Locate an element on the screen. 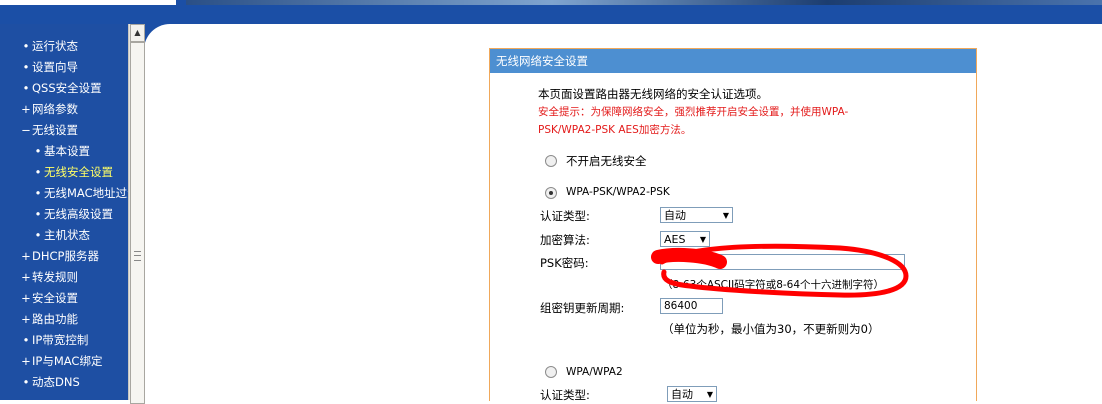 The width and height of the screenshot is (1102, 404). sidebar-item-label: 运行状态 is located at coordinates (55, 46).